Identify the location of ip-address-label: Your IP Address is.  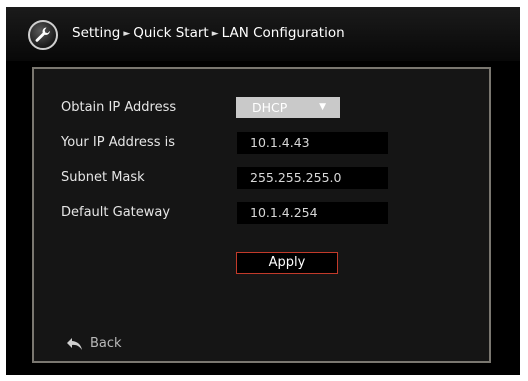
(118, 142).